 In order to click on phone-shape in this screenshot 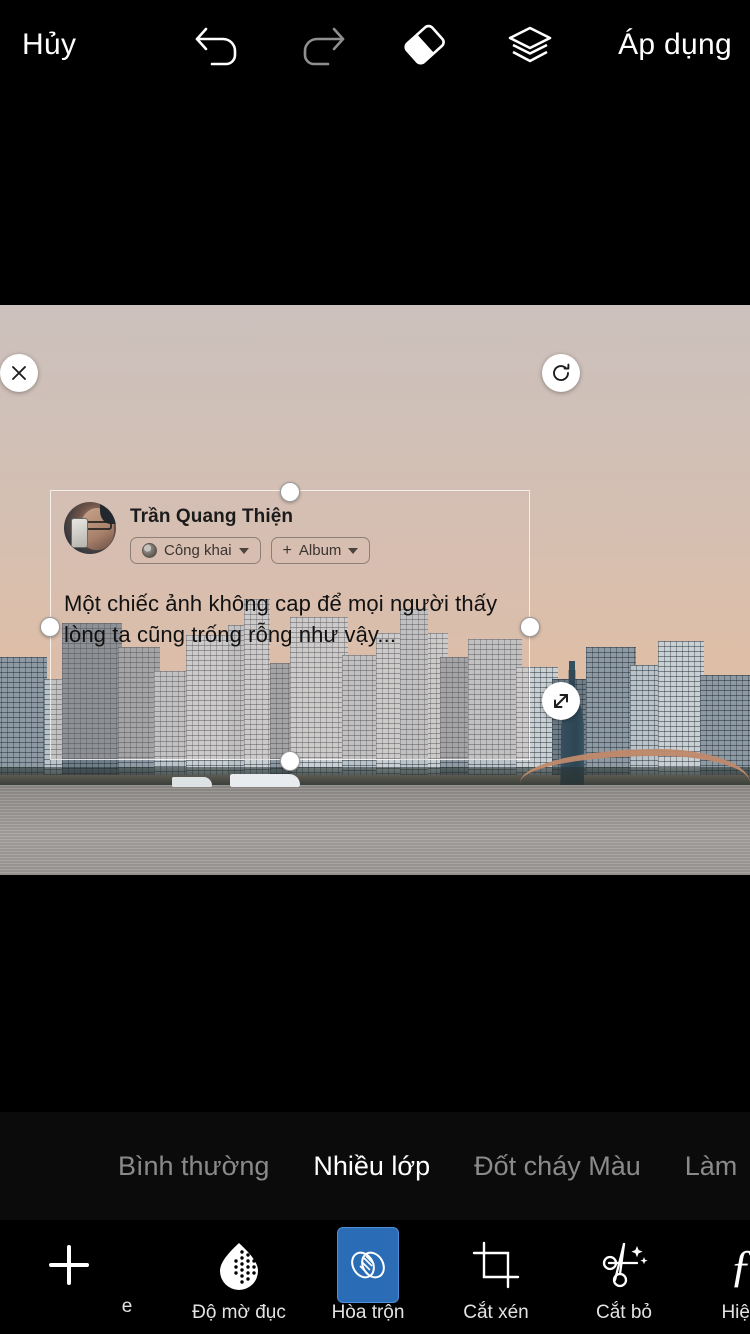, I will do `click(79, 533)`.